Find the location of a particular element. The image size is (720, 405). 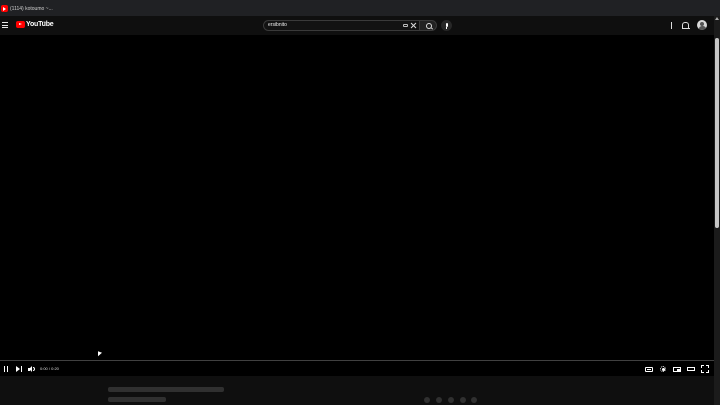

player-controls: 0:00 / 0:20 is located at coordinates (357, 369).